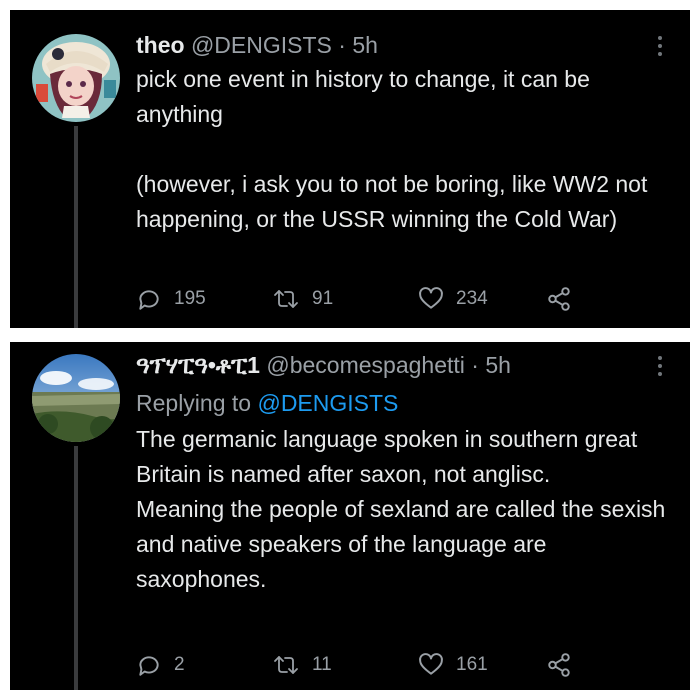 This screenshot has height=700, width=700. I want to click on tweet-actions: 2 11 161, so click(371, 665).